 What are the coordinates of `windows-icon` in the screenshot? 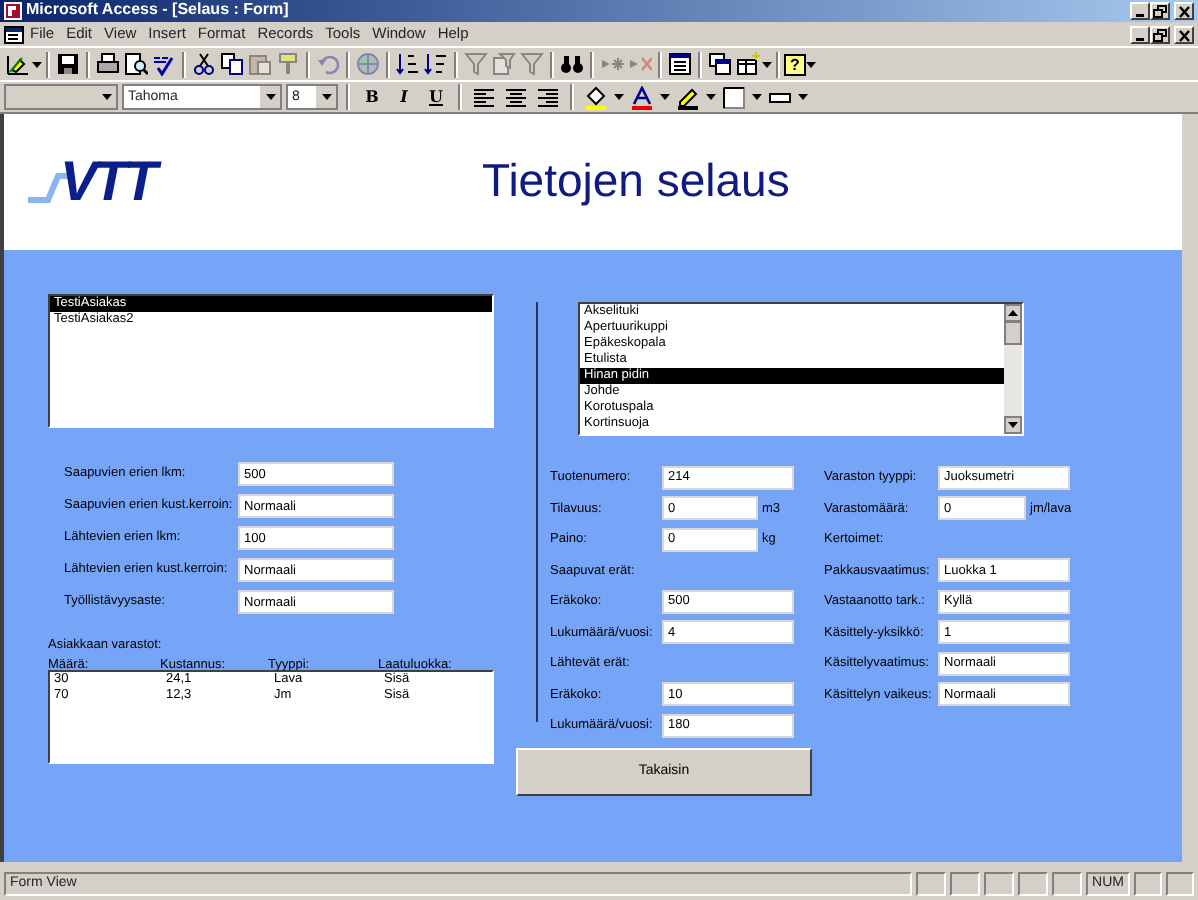 It's located at (720, 64).